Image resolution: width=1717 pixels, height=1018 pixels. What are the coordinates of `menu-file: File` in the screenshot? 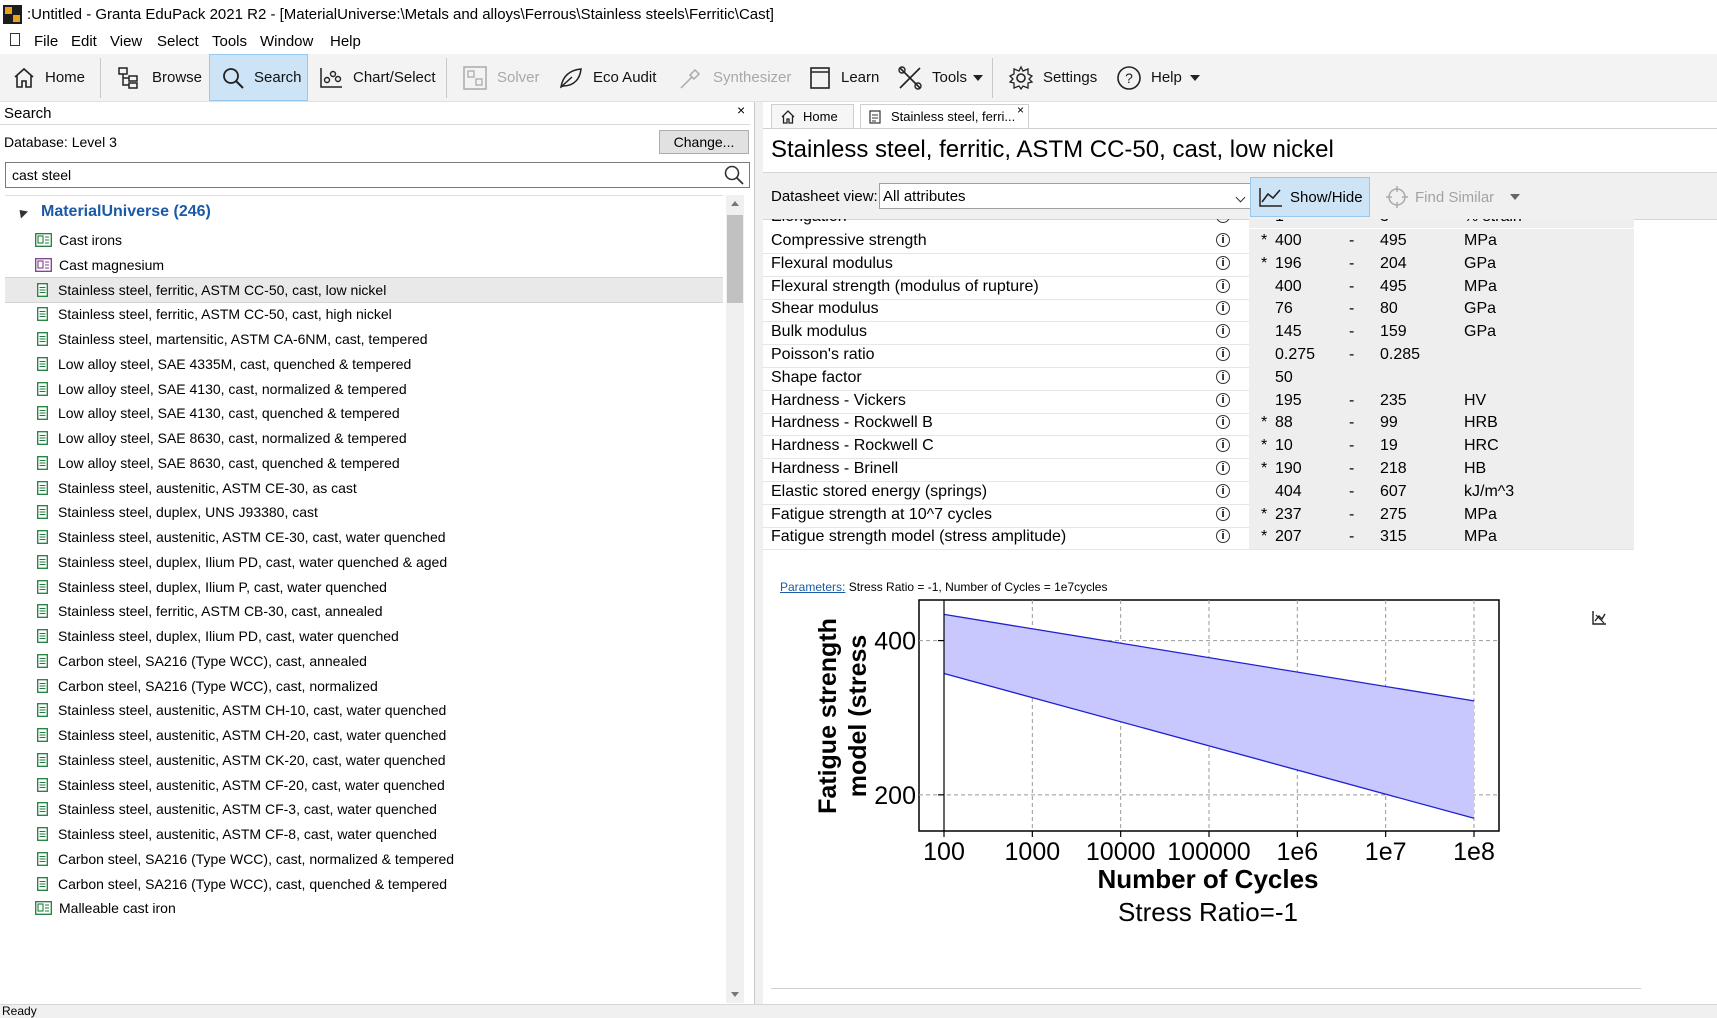 It's located at (46, 41).